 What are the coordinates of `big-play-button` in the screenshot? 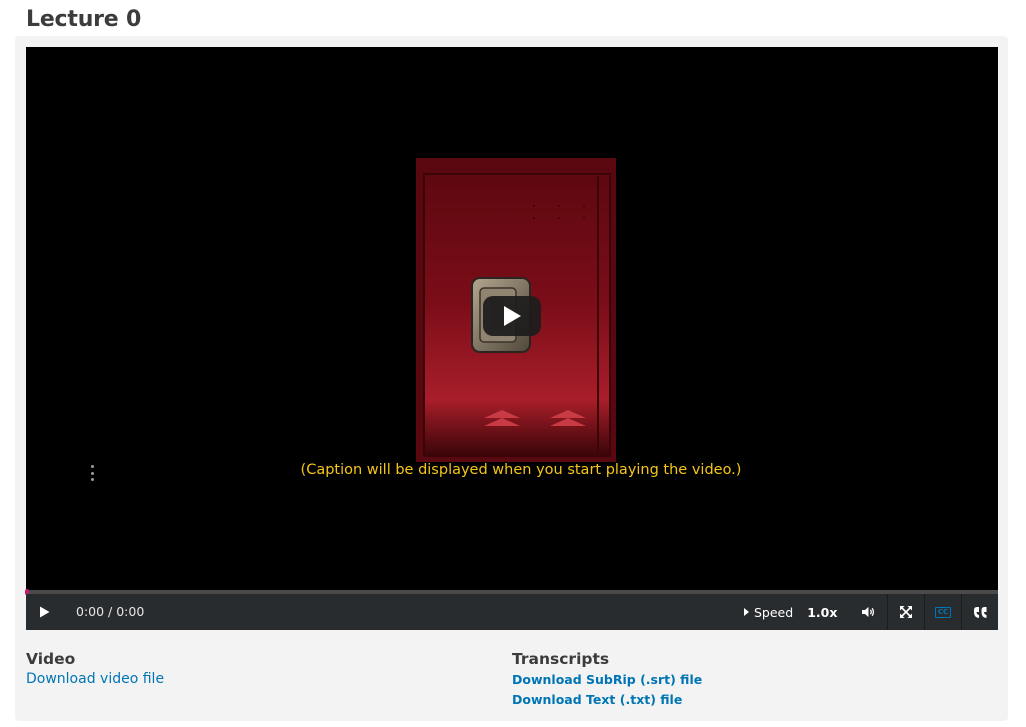 It's located at (512, 316).